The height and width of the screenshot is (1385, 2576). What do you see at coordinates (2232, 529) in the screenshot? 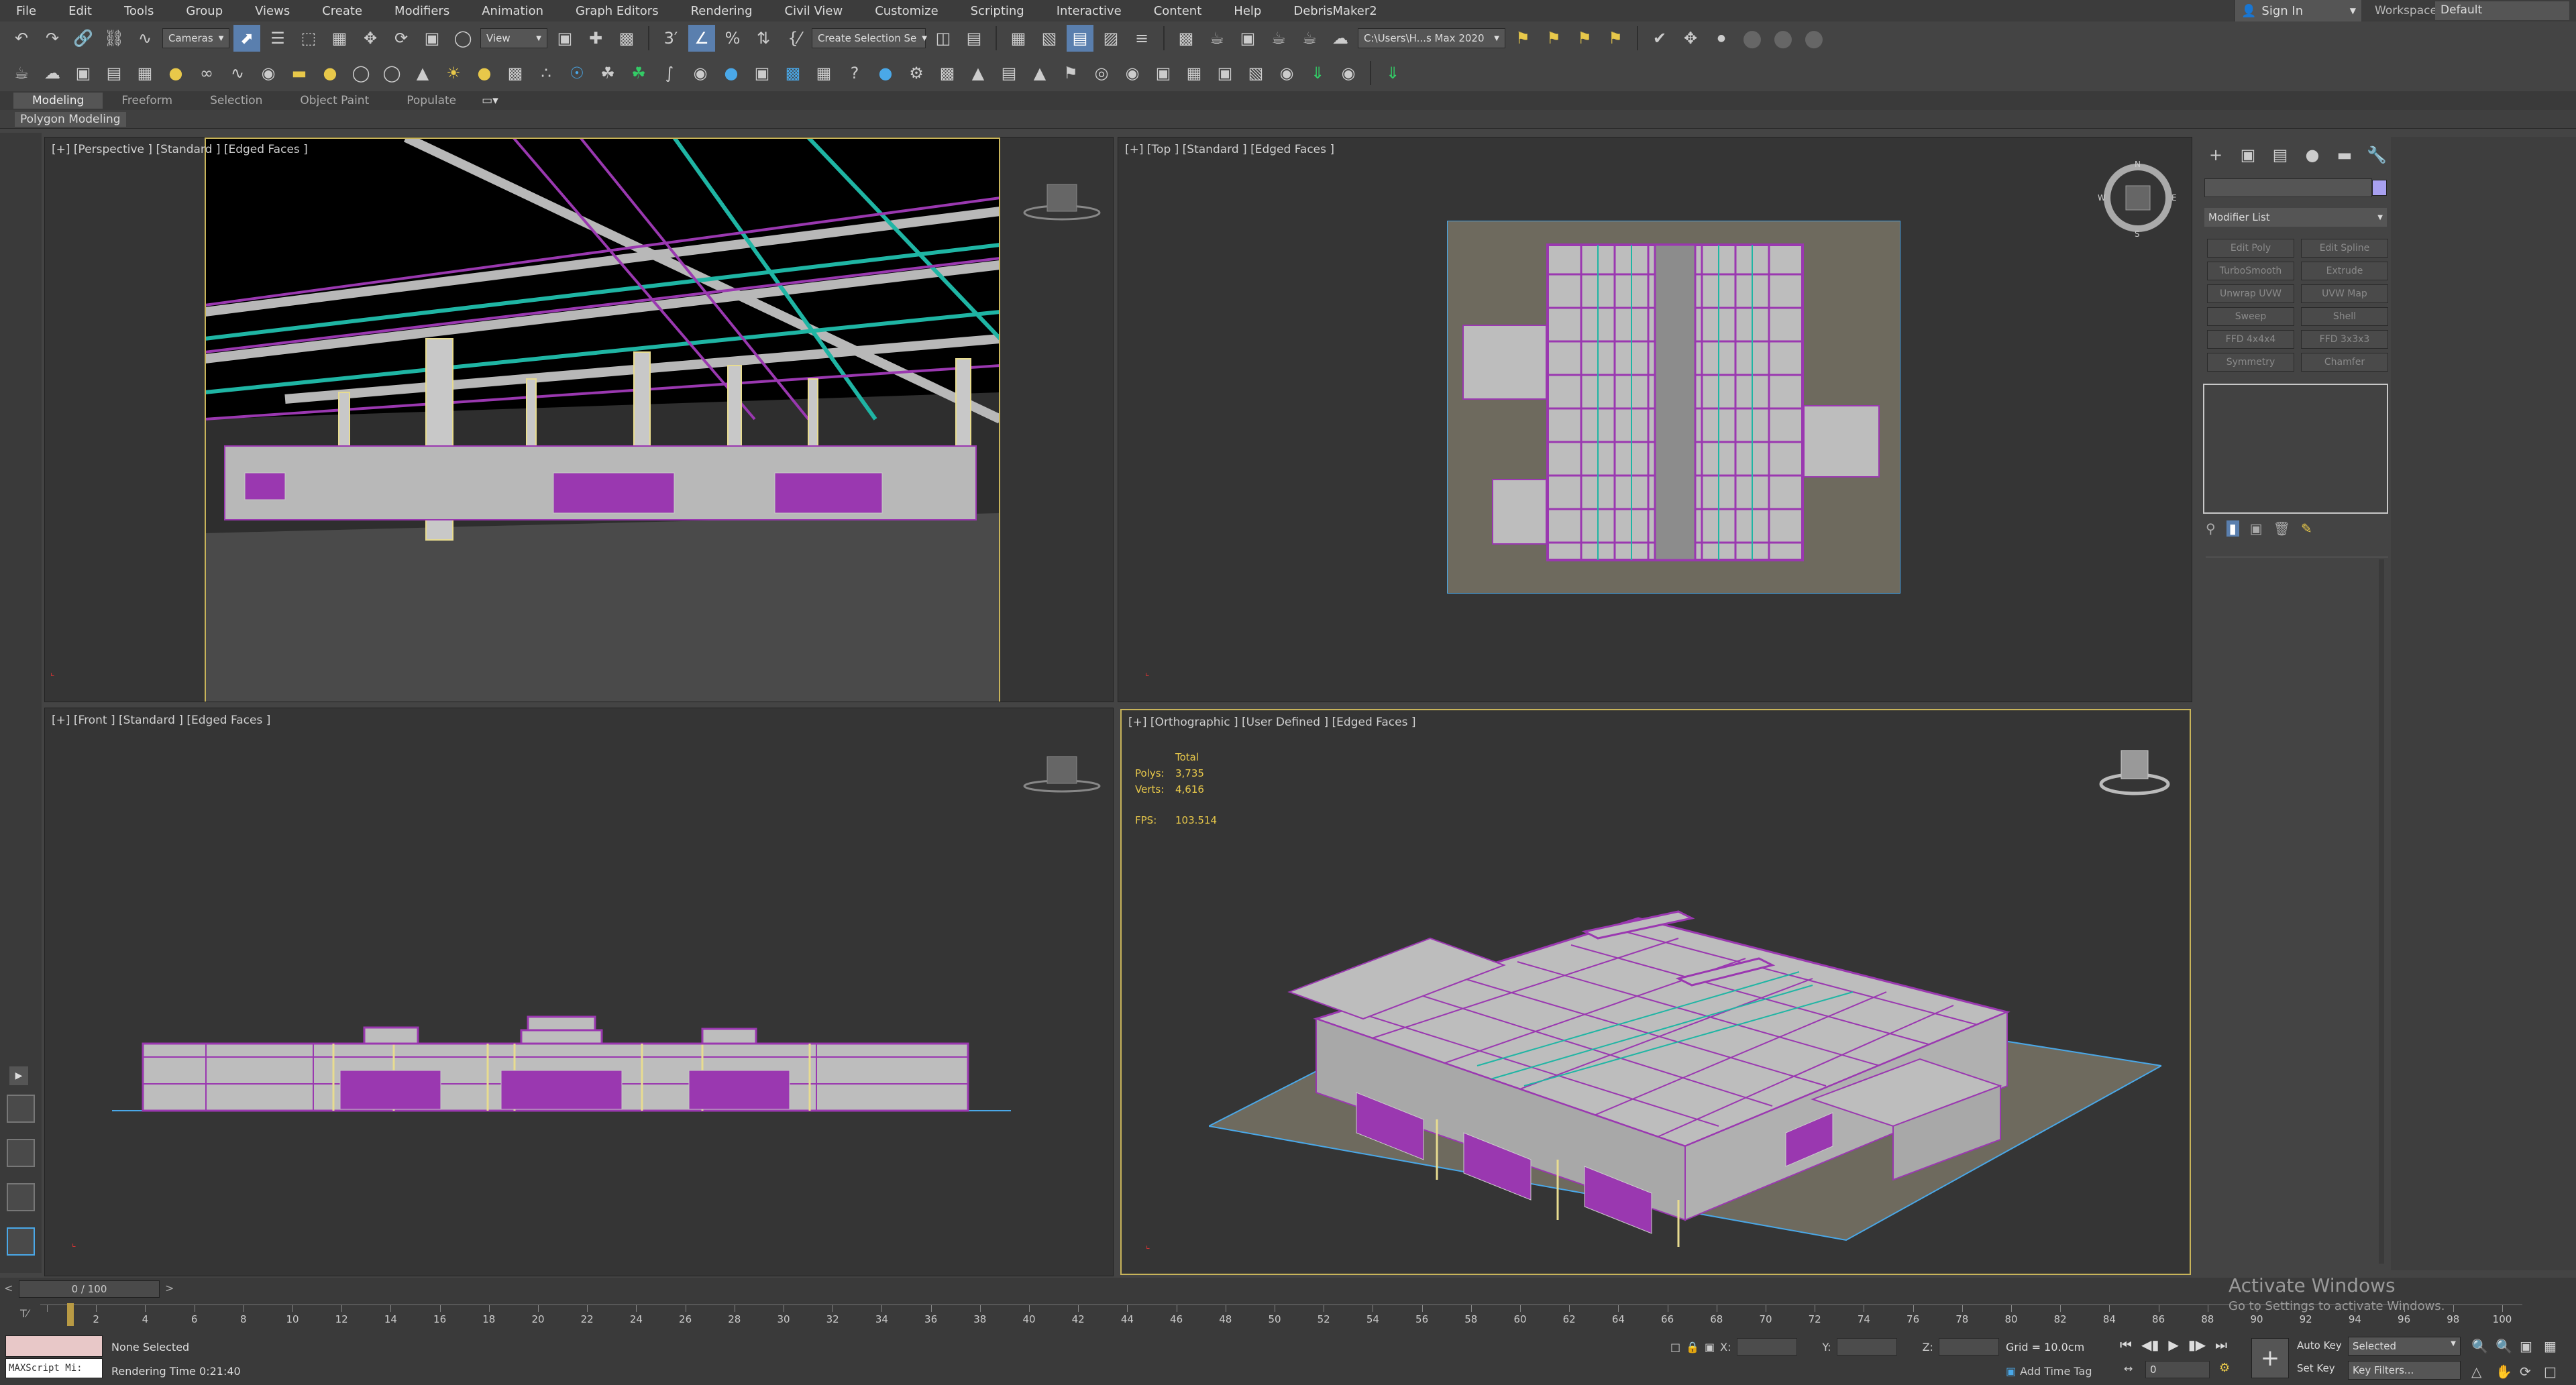
I see `show-end-result-icon: ▮` at bounding box center [2232, 529].